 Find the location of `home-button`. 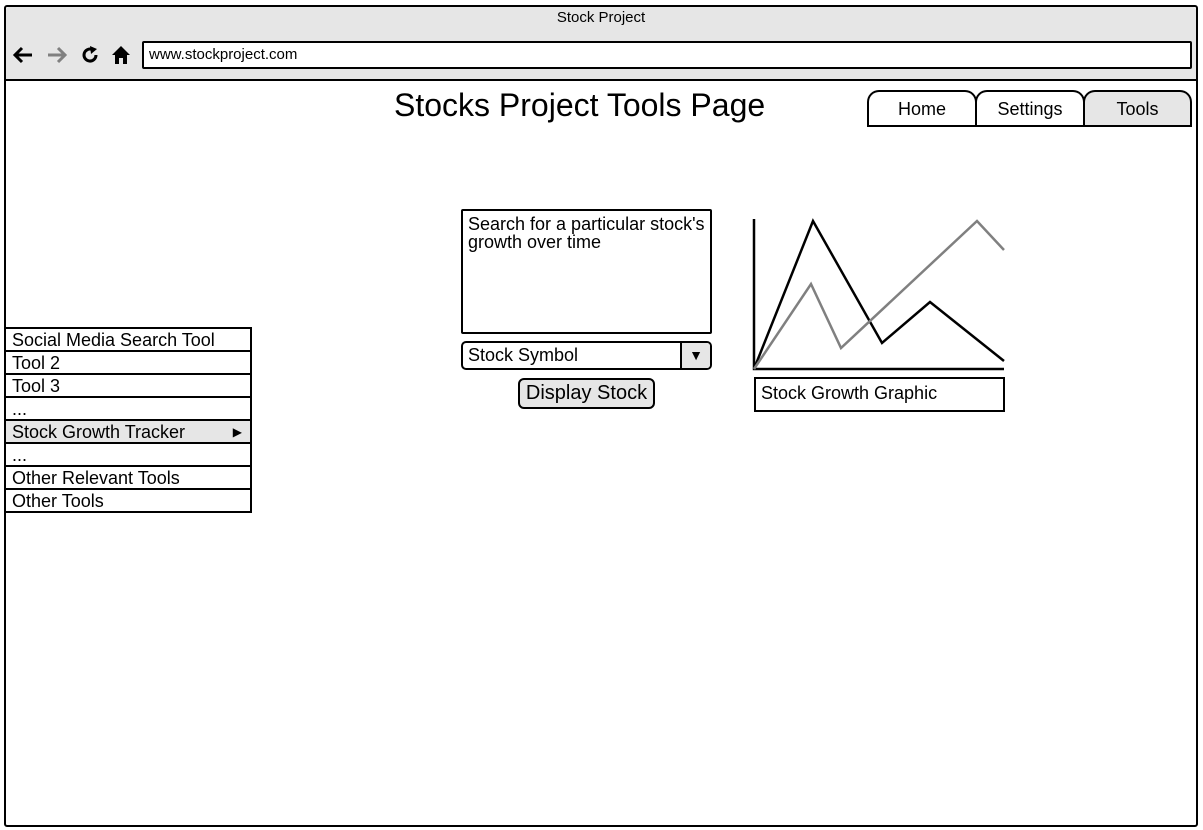

home-button is located at coordinates (121, 55).